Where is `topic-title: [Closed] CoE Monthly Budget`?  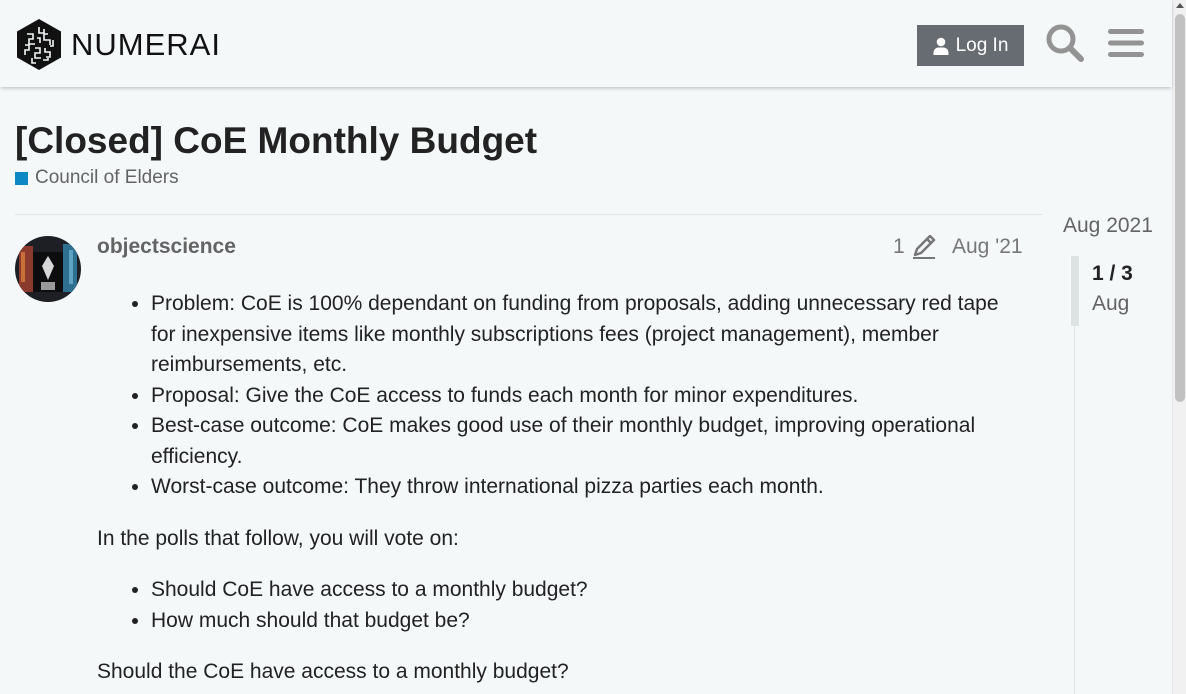 topic-title: [Closed] CoE Monthly Budget is located at coordinates (276, 141).